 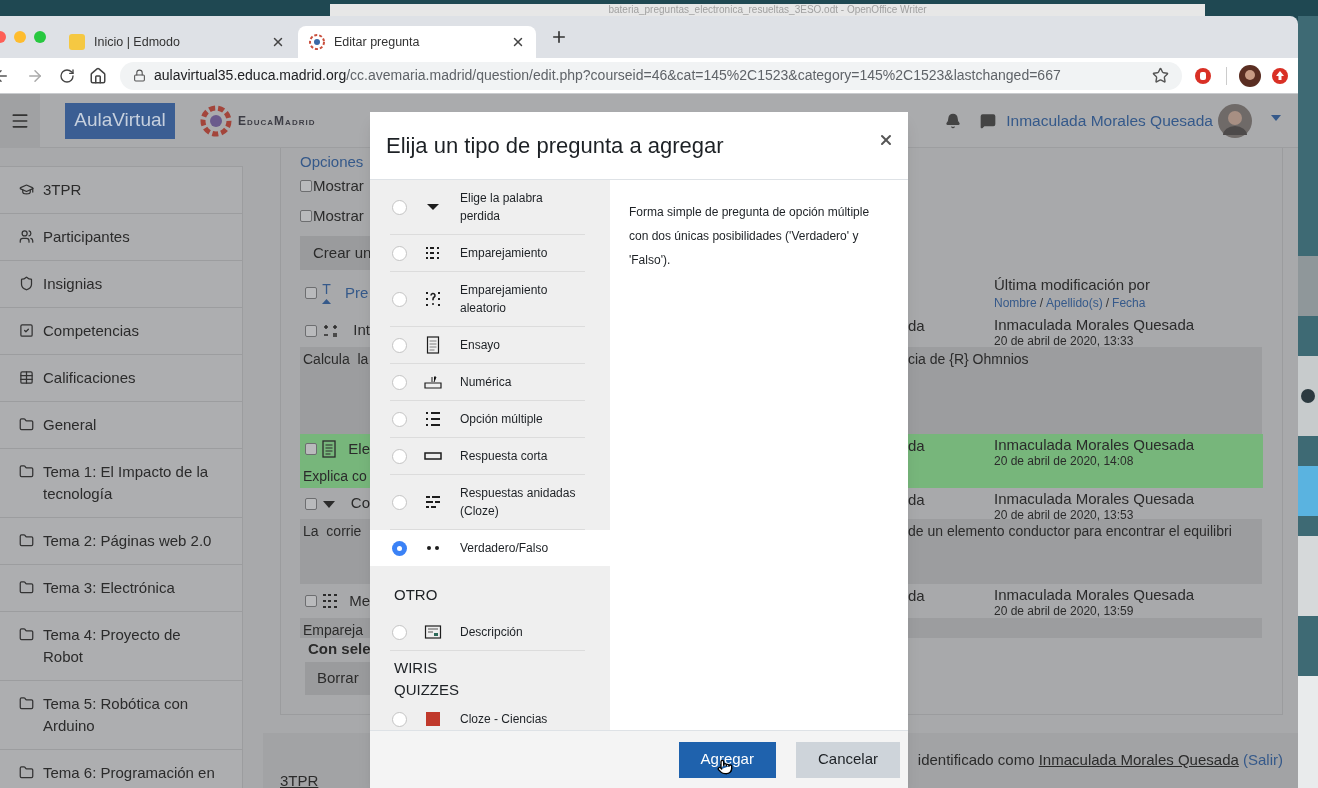 What do you see at coordinates (1064, 515) in the screenshot?
I see `modified-date: 20 de abril de 2020, 13:53` at bounding box center [1064, 515].